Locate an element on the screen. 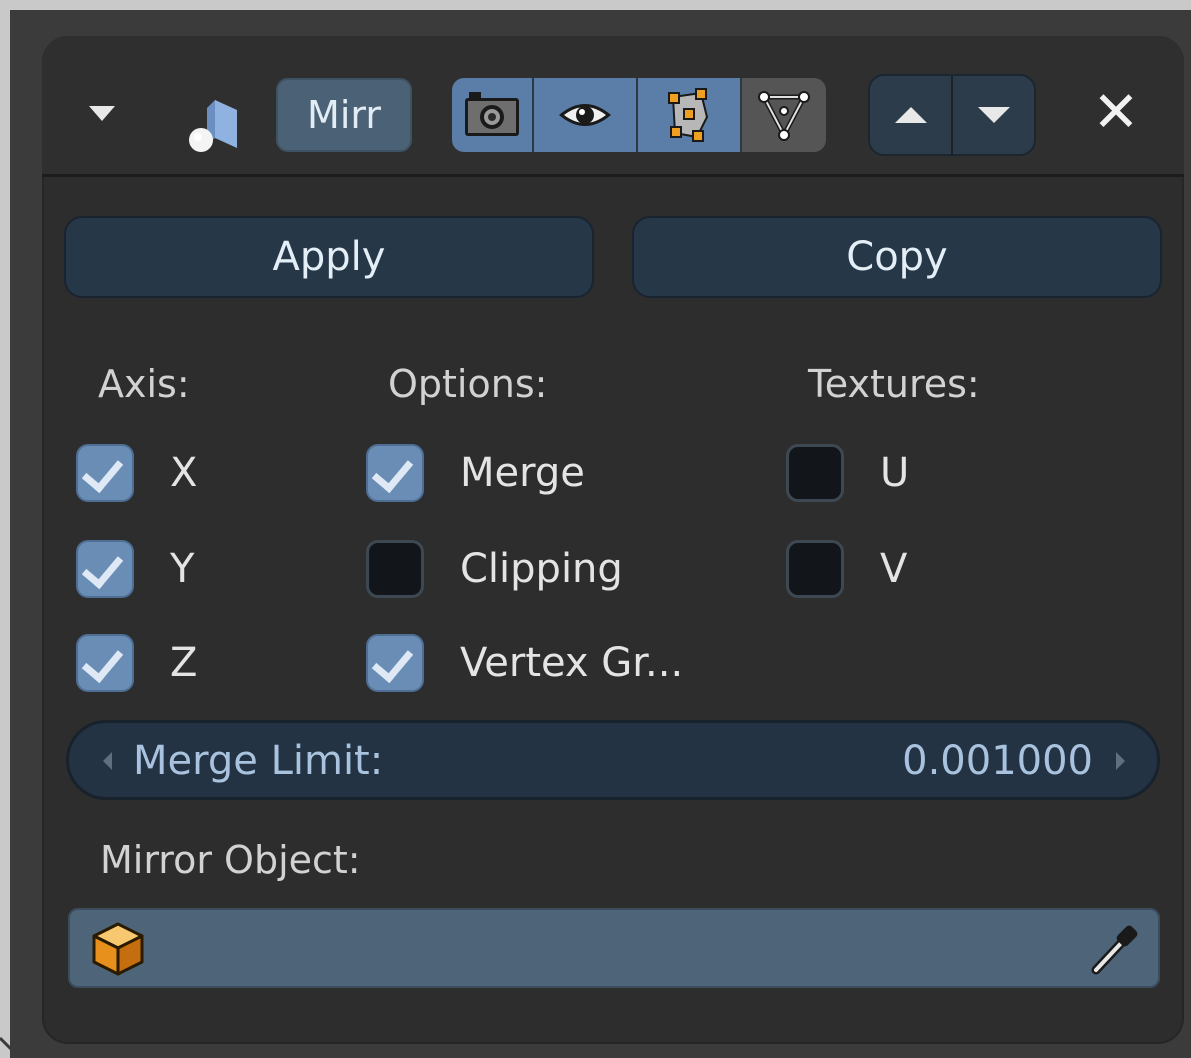 The image size is (1191, 1058). merge-checkbox: Merge is located at coordinates (524, 473).